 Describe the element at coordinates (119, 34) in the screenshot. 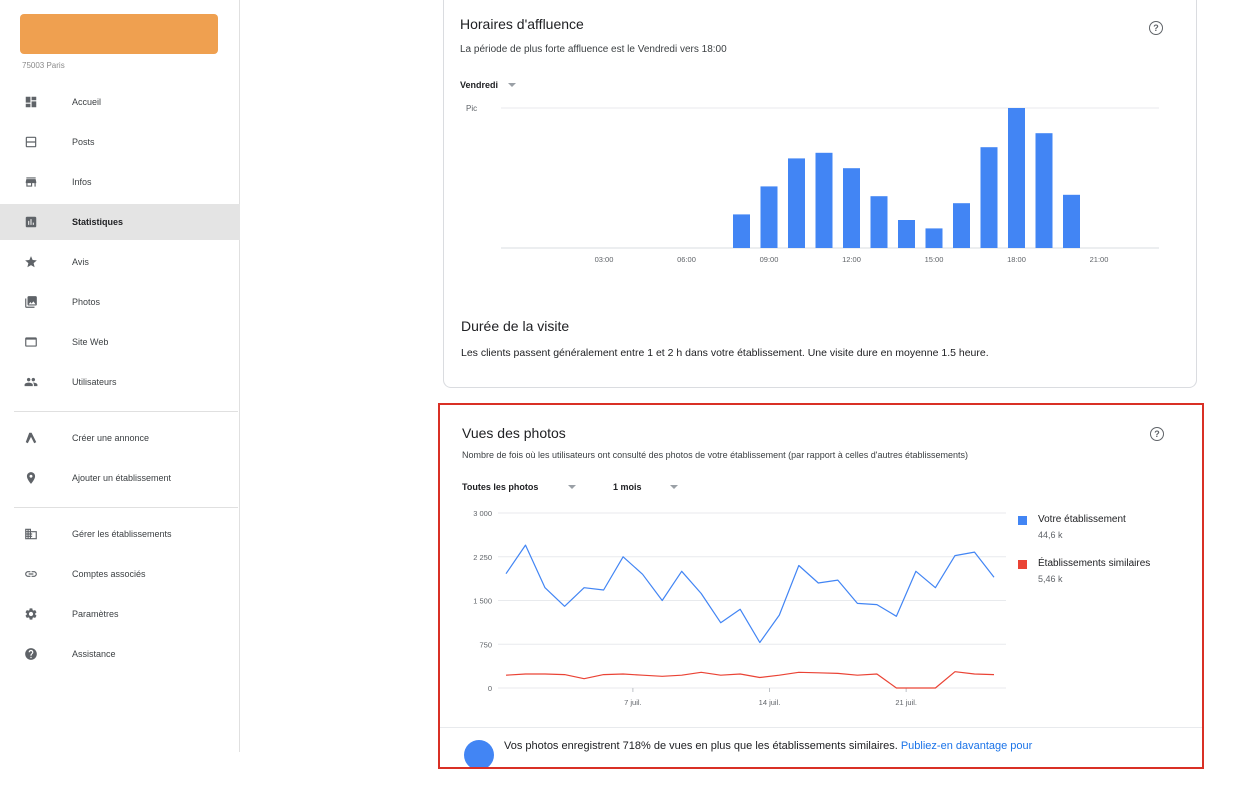

I see `business-name-redacted` at that location.